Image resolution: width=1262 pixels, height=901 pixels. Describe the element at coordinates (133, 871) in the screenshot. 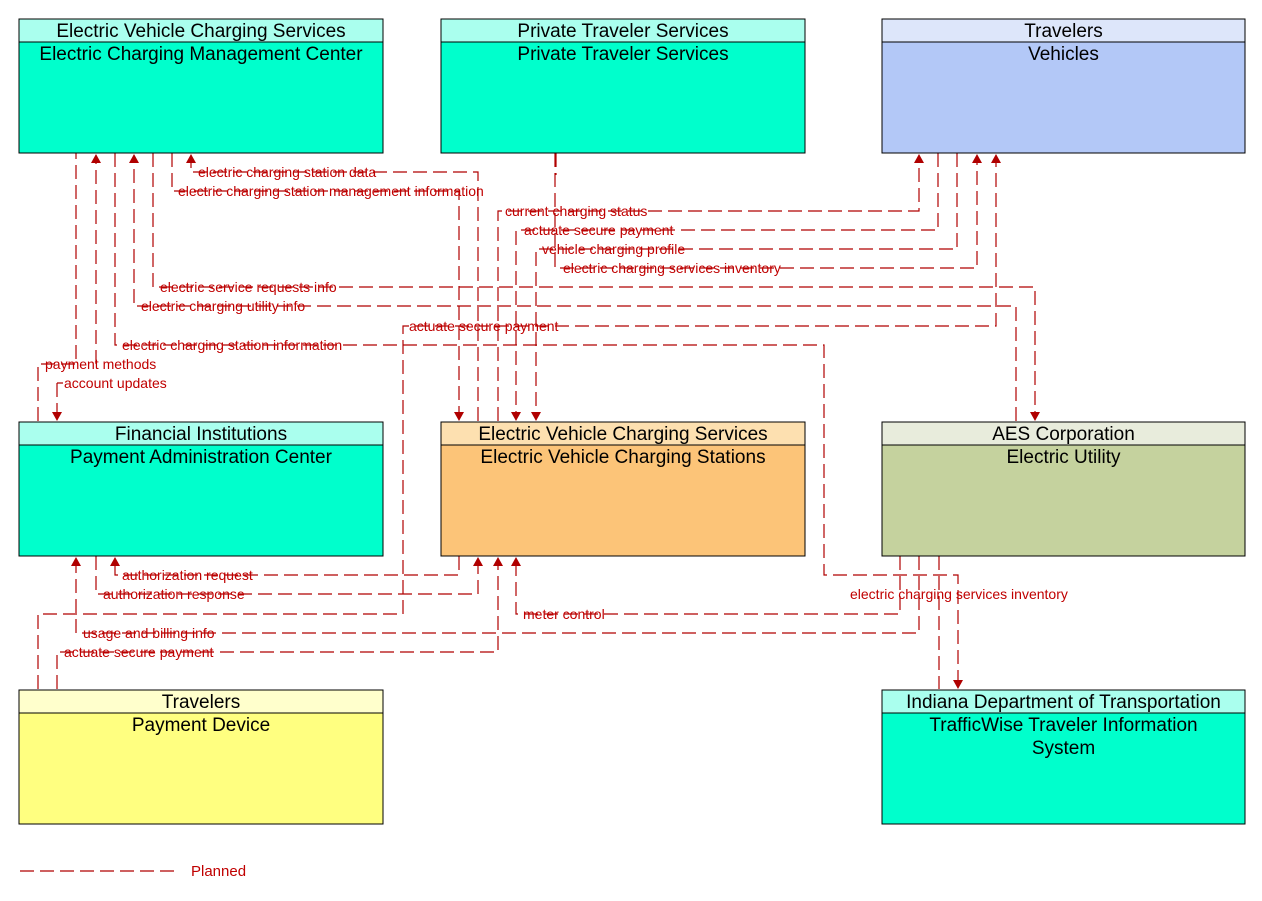

I see `legend: Planned` at that location.